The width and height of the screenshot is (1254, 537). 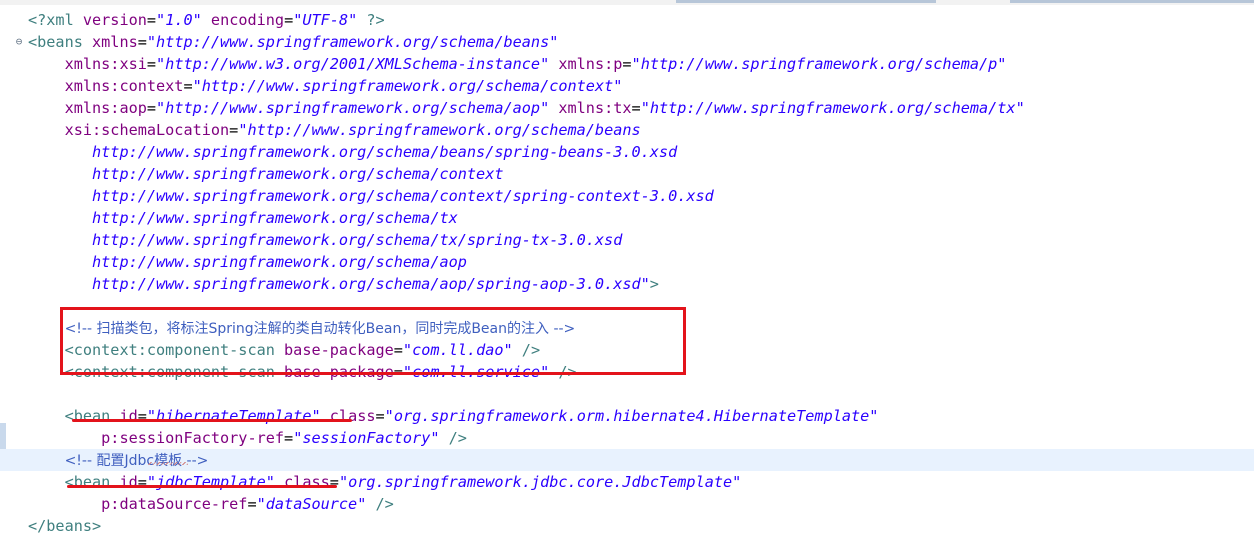 I want to click on code-line: p:sessionFactory-ref="sessionFactory" />, so click(x=627, y=438).